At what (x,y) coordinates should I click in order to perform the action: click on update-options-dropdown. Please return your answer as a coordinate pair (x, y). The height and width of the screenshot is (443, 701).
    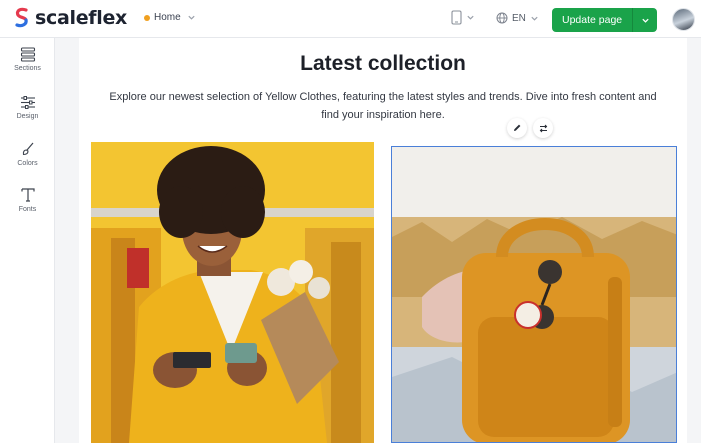
    Looking at the image, I should click on (645, 20).